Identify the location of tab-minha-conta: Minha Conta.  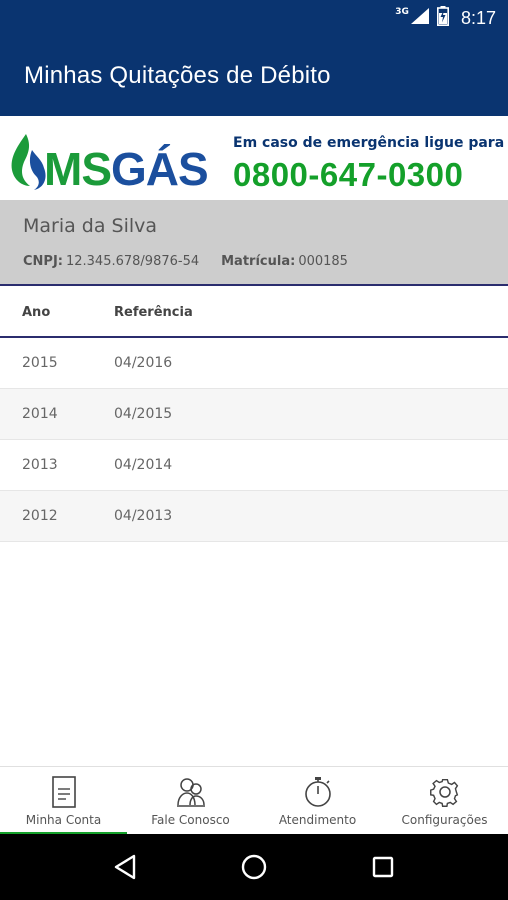
(63, 801).